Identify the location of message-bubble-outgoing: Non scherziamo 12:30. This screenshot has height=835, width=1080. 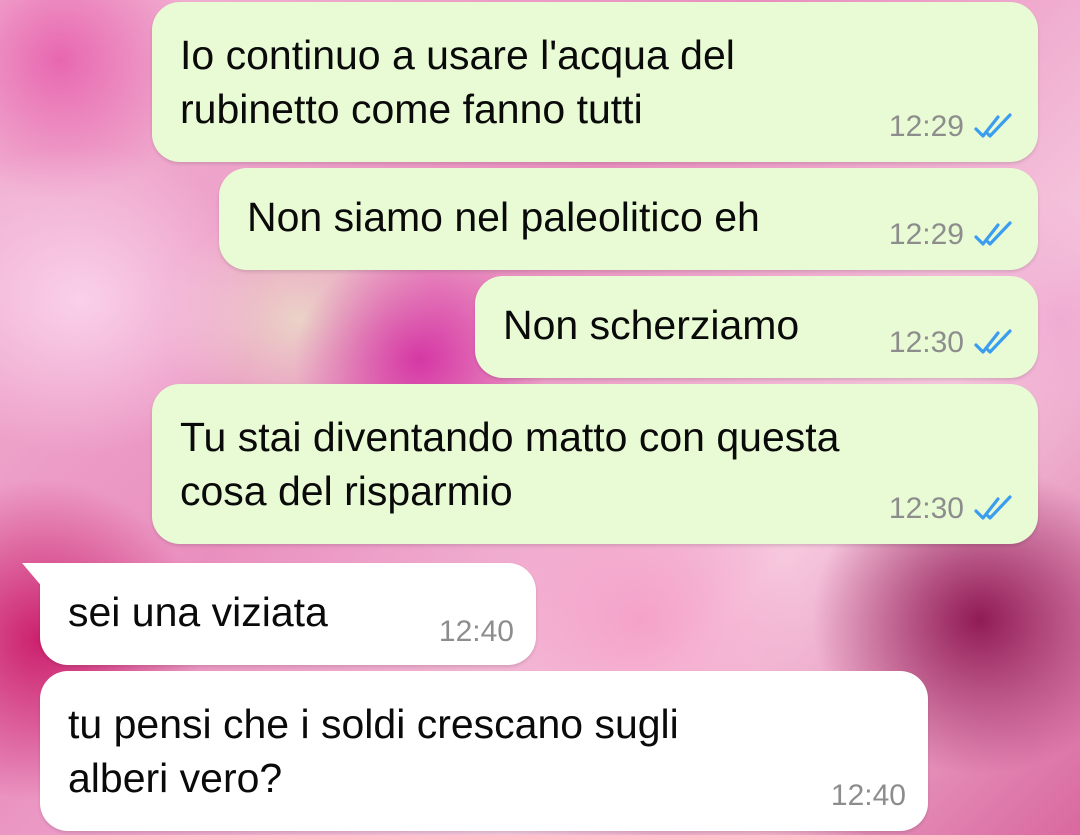
(756, 327).